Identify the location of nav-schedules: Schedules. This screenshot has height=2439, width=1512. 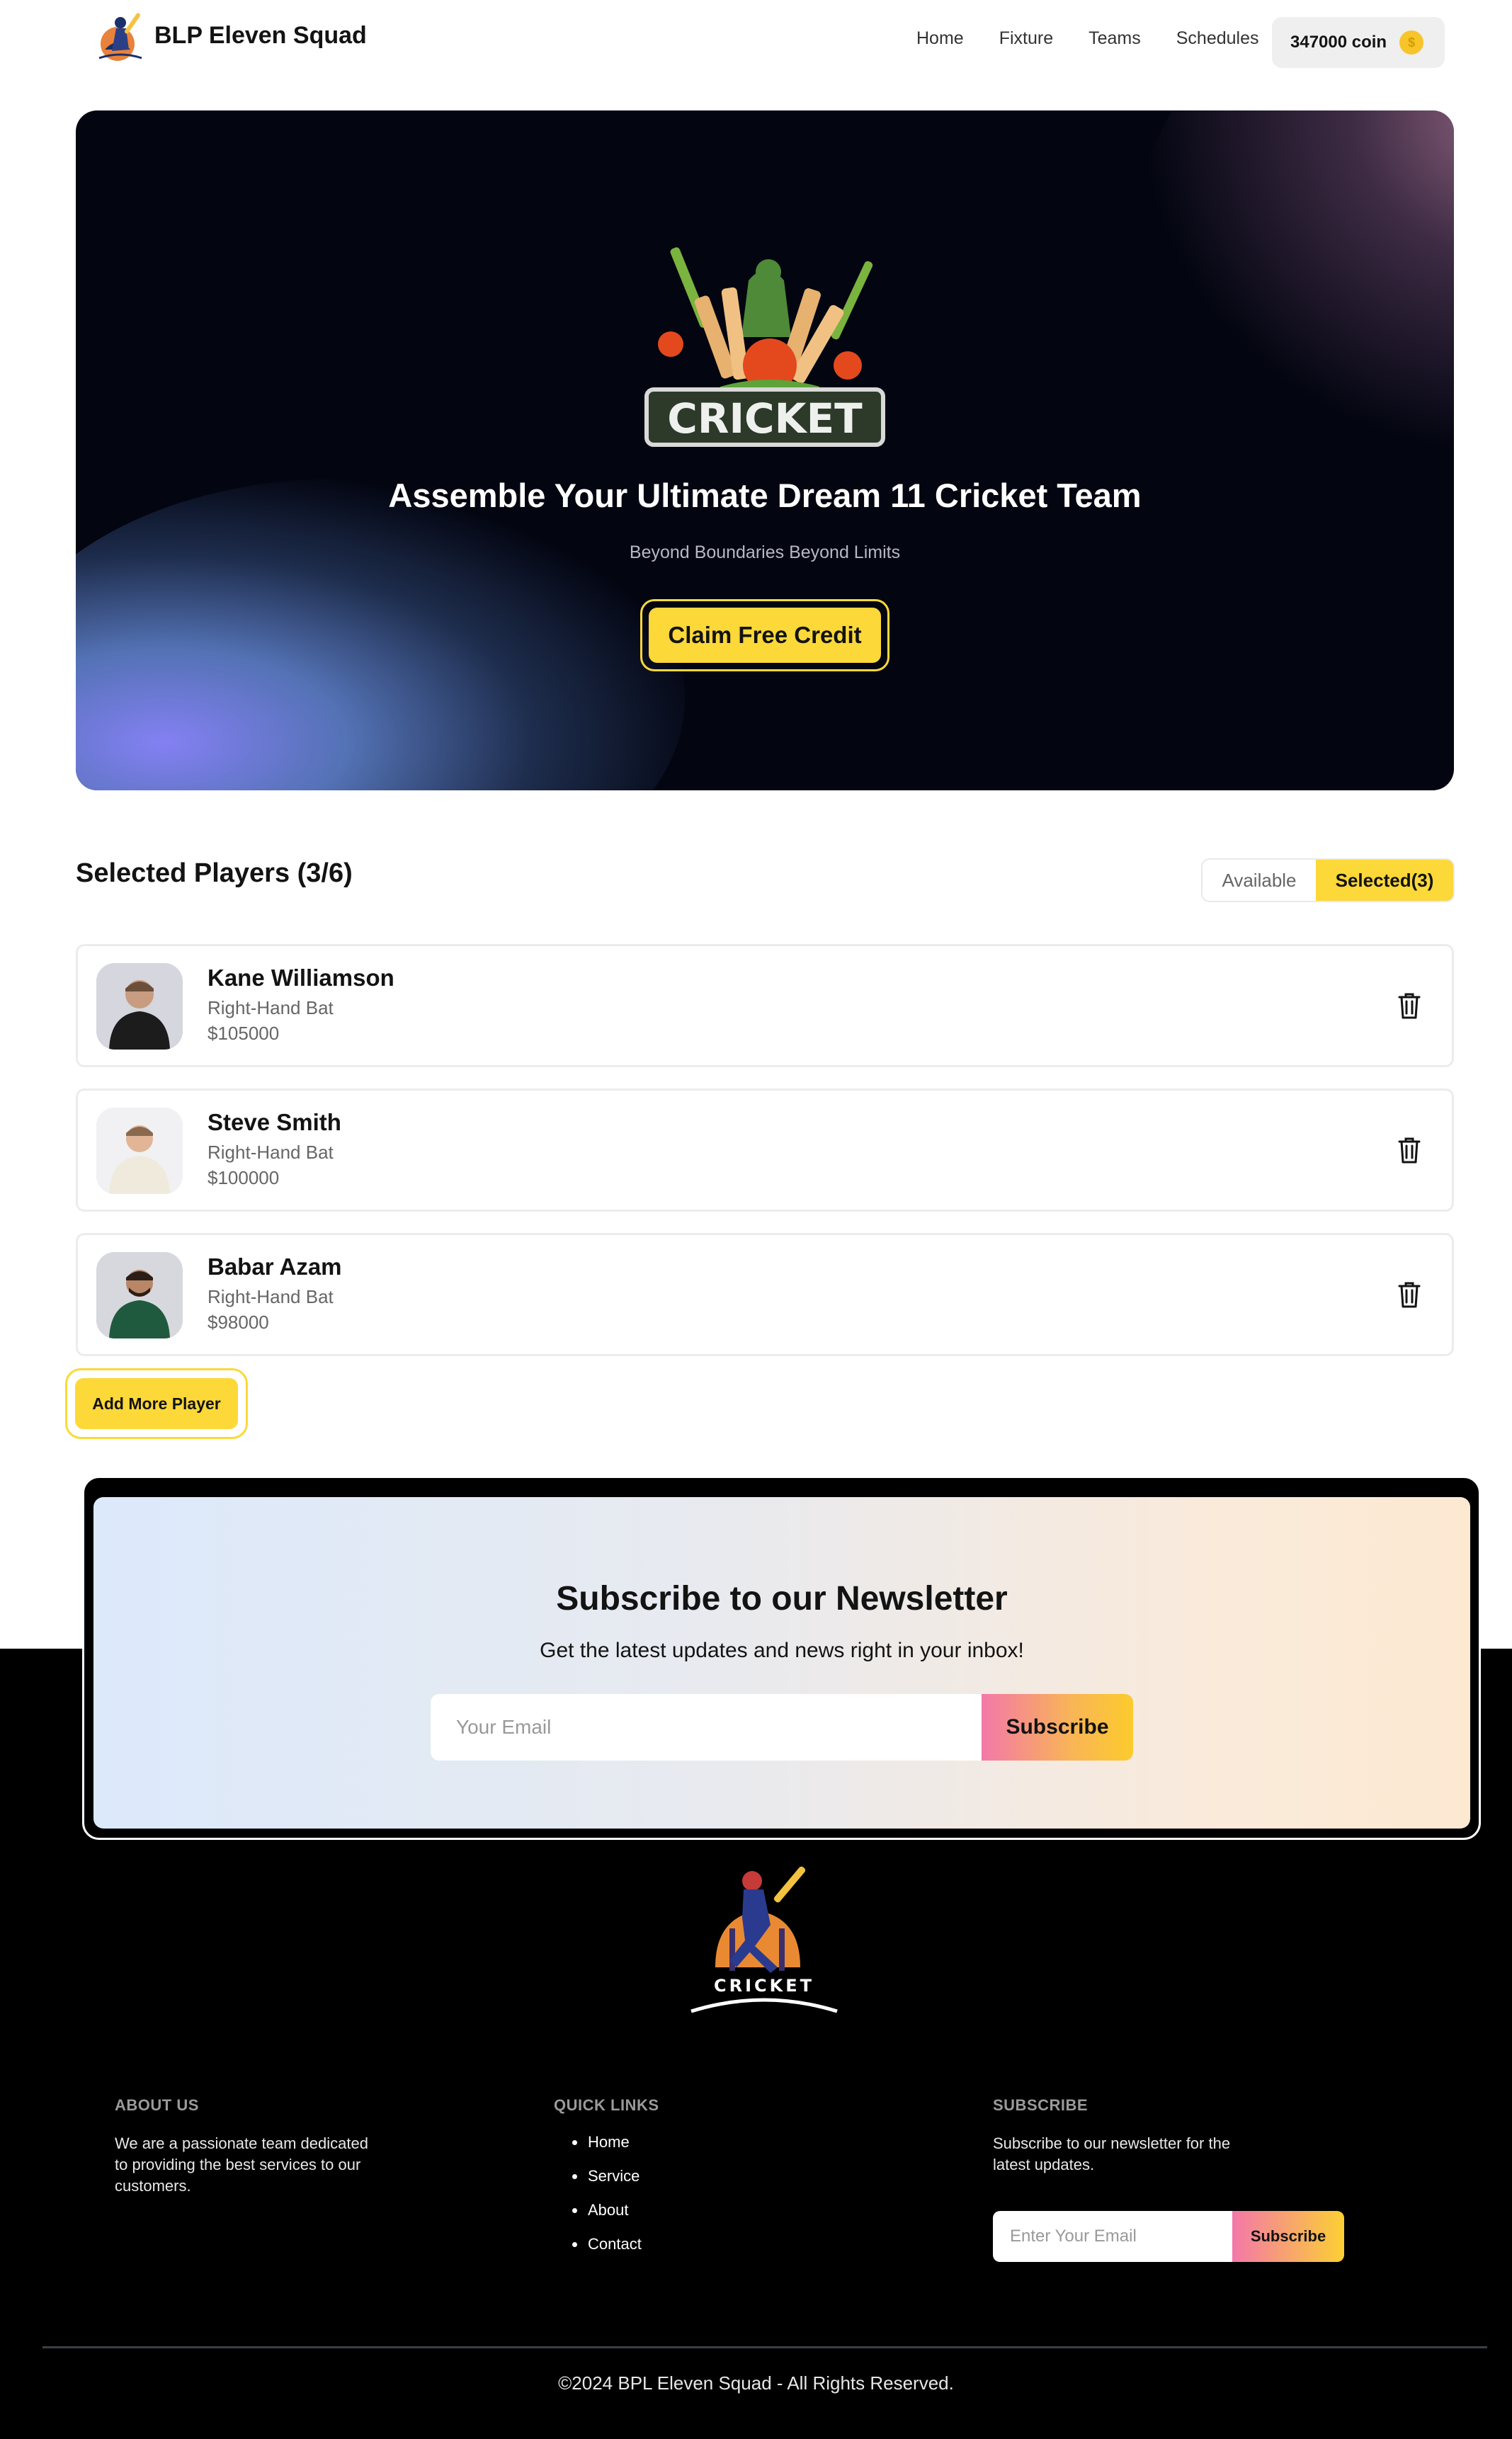
(1217, 38).